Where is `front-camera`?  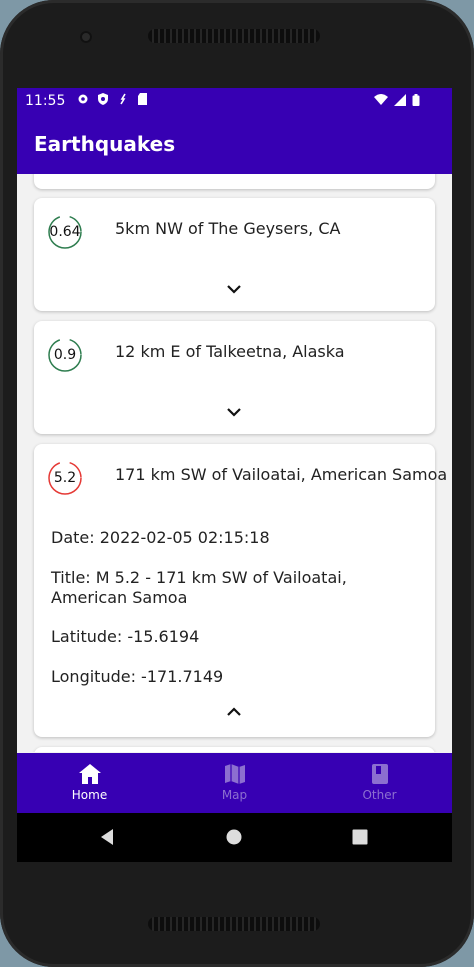
front-camera is located at coordinates (86, 37).